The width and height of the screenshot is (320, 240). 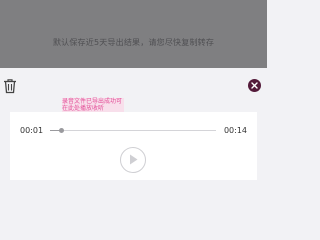 What do you see at coordinates (62, 130) in the screenshot?
I see `progress-handle` at bounding box center [62, 130].